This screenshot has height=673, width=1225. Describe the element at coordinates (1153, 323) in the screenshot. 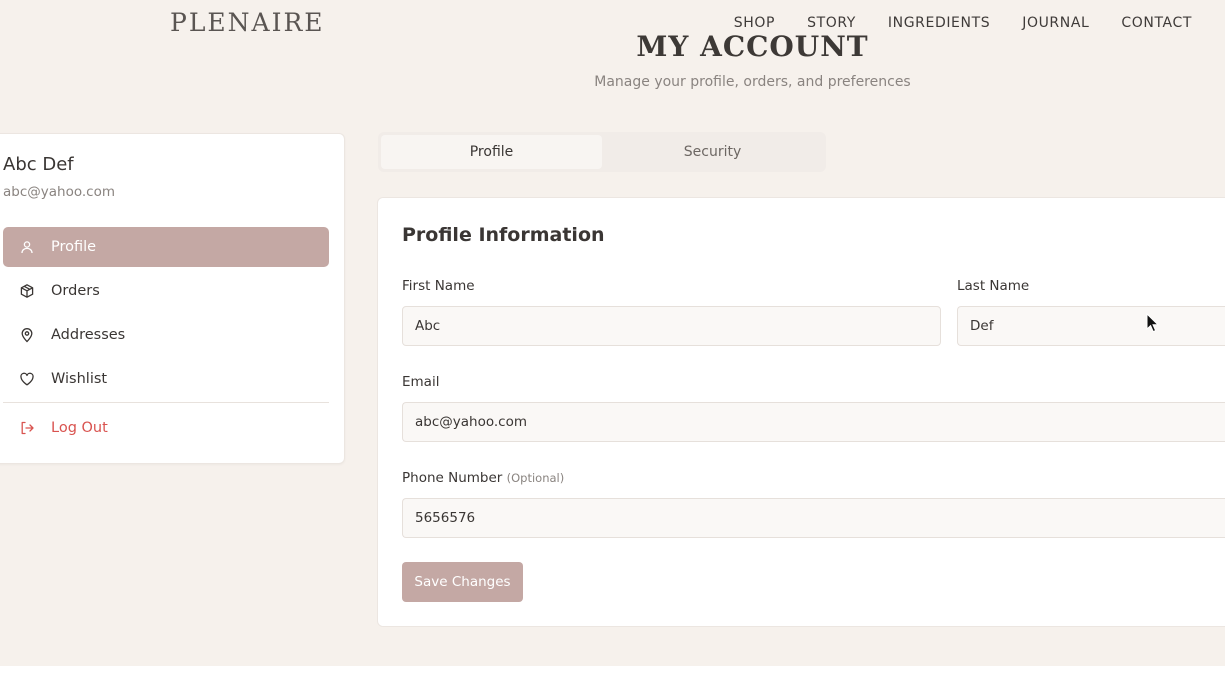

I see `mouse-cursor-icon` at that location.